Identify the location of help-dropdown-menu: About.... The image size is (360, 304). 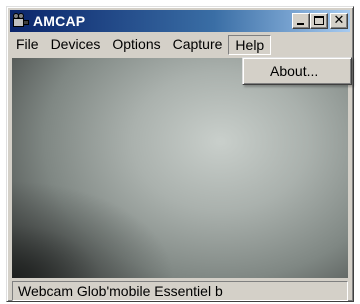
(297, 71).